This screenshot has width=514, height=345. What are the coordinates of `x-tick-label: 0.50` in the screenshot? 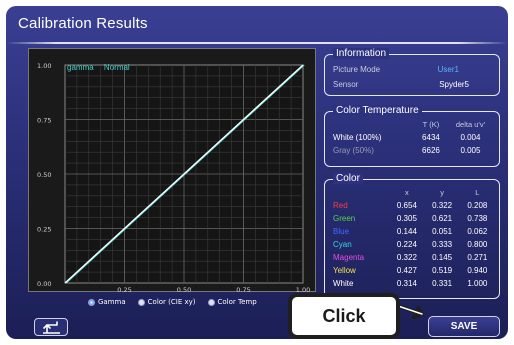 It's located at (184, 289).